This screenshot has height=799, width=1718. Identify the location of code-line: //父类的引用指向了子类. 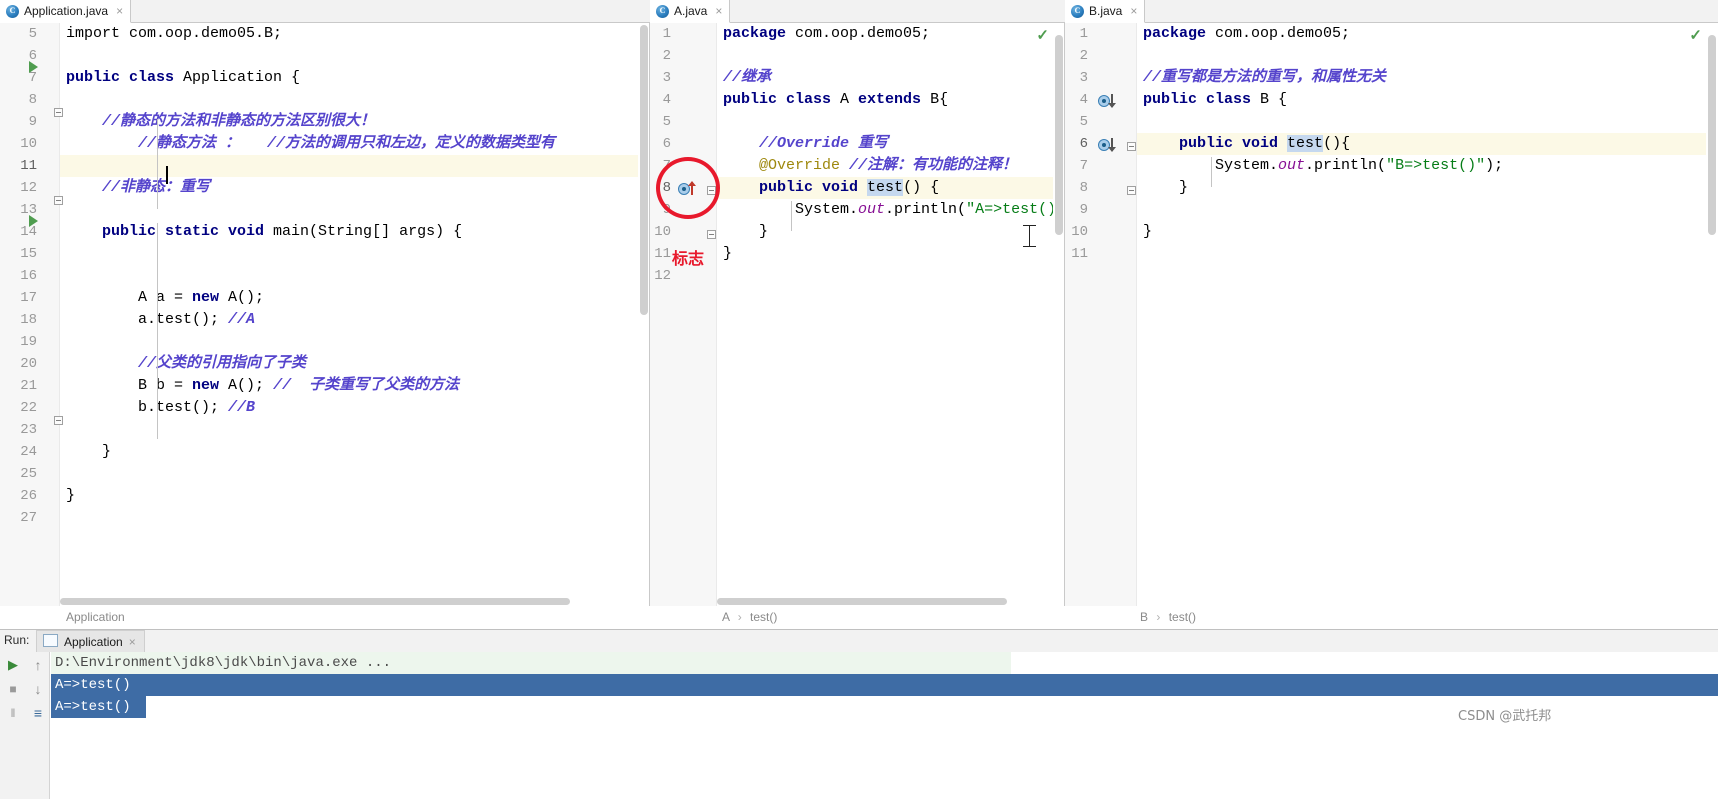
(349, 364).